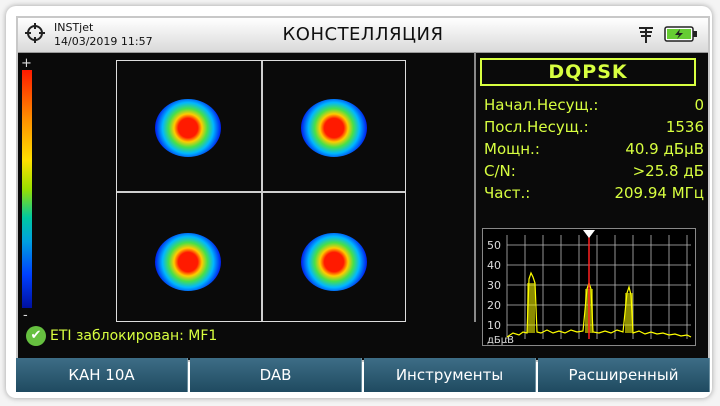  Describe the element at coordinates (668, 171) in the screenshot. I see `info-value: >25.8 дБ` at that location.